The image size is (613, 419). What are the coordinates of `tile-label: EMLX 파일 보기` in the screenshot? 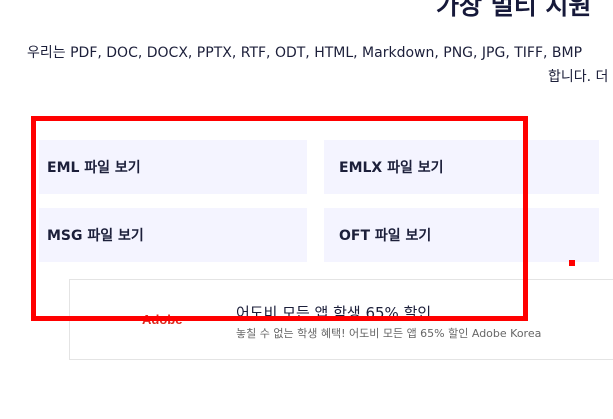 It's located at (391, 168).